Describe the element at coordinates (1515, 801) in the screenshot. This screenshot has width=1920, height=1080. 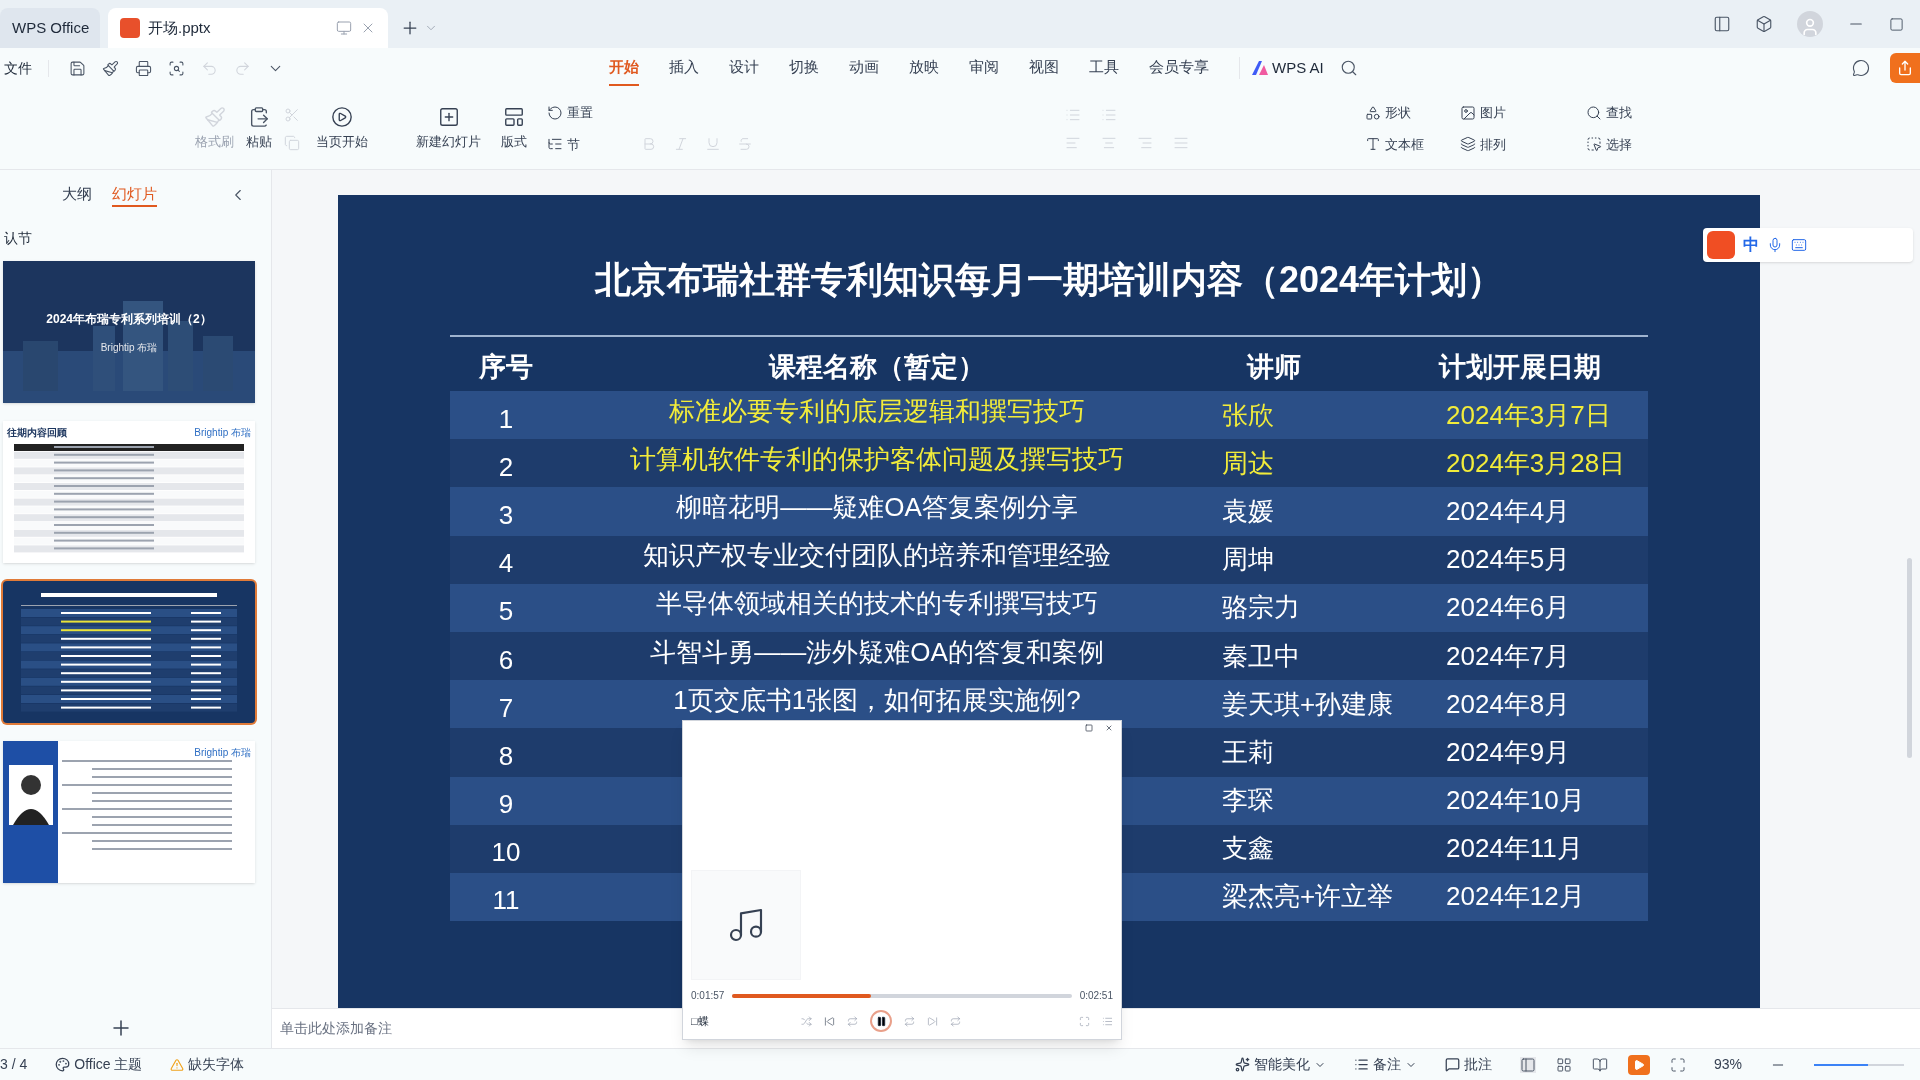
I see `table-cell-text: 2024年10月` at that location.